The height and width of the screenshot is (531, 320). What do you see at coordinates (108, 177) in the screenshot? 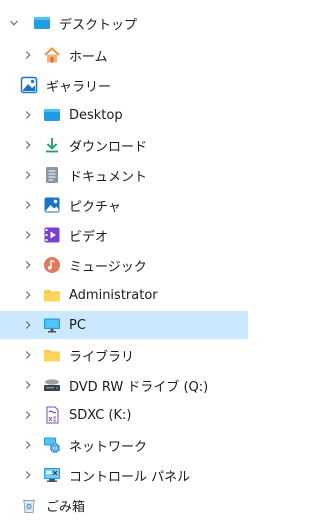
I see `tree-item-label: ドキュメント` at bounding box center [108, 177].